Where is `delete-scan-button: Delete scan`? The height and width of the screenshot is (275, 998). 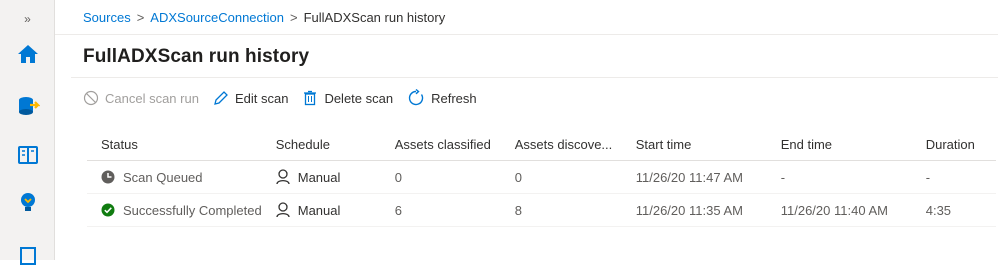
delete-scan-button: Delete scan is located at coordinates (347, 98).